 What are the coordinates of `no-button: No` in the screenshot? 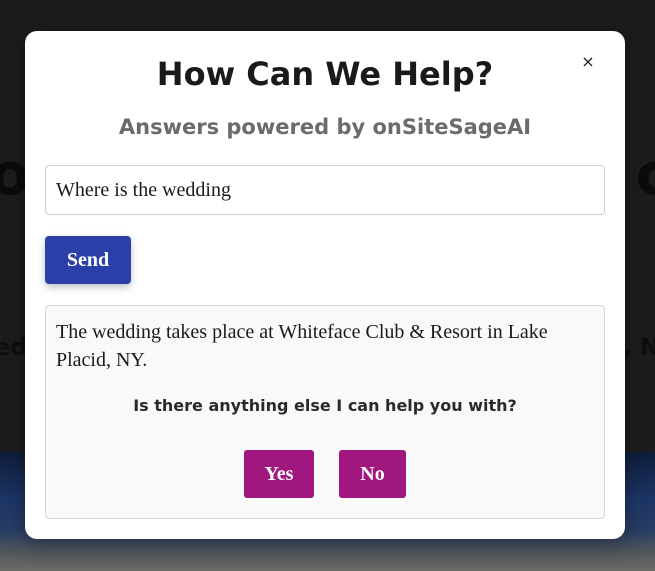 It's located at (372, 474).